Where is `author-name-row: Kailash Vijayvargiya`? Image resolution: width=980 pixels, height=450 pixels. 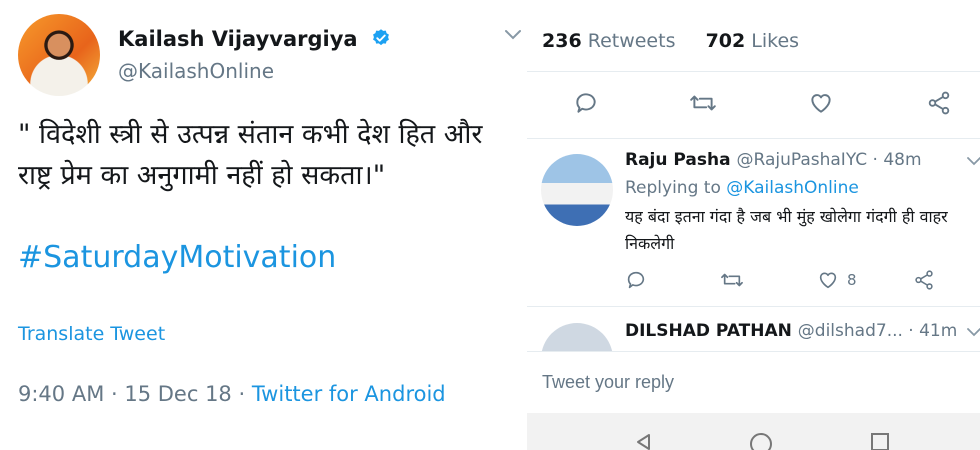 author-name-row: Kailash Vijayvargiya is located at coordinates (254, 39).